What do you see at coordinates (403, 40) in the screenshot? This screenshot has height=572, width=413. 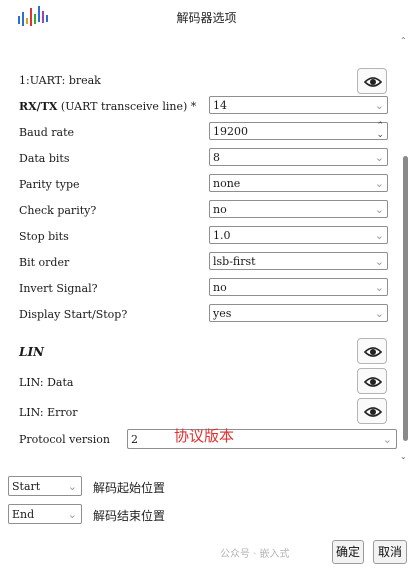 I see `scroll-up-icon: ⌃` at bounding box center [403, 40].